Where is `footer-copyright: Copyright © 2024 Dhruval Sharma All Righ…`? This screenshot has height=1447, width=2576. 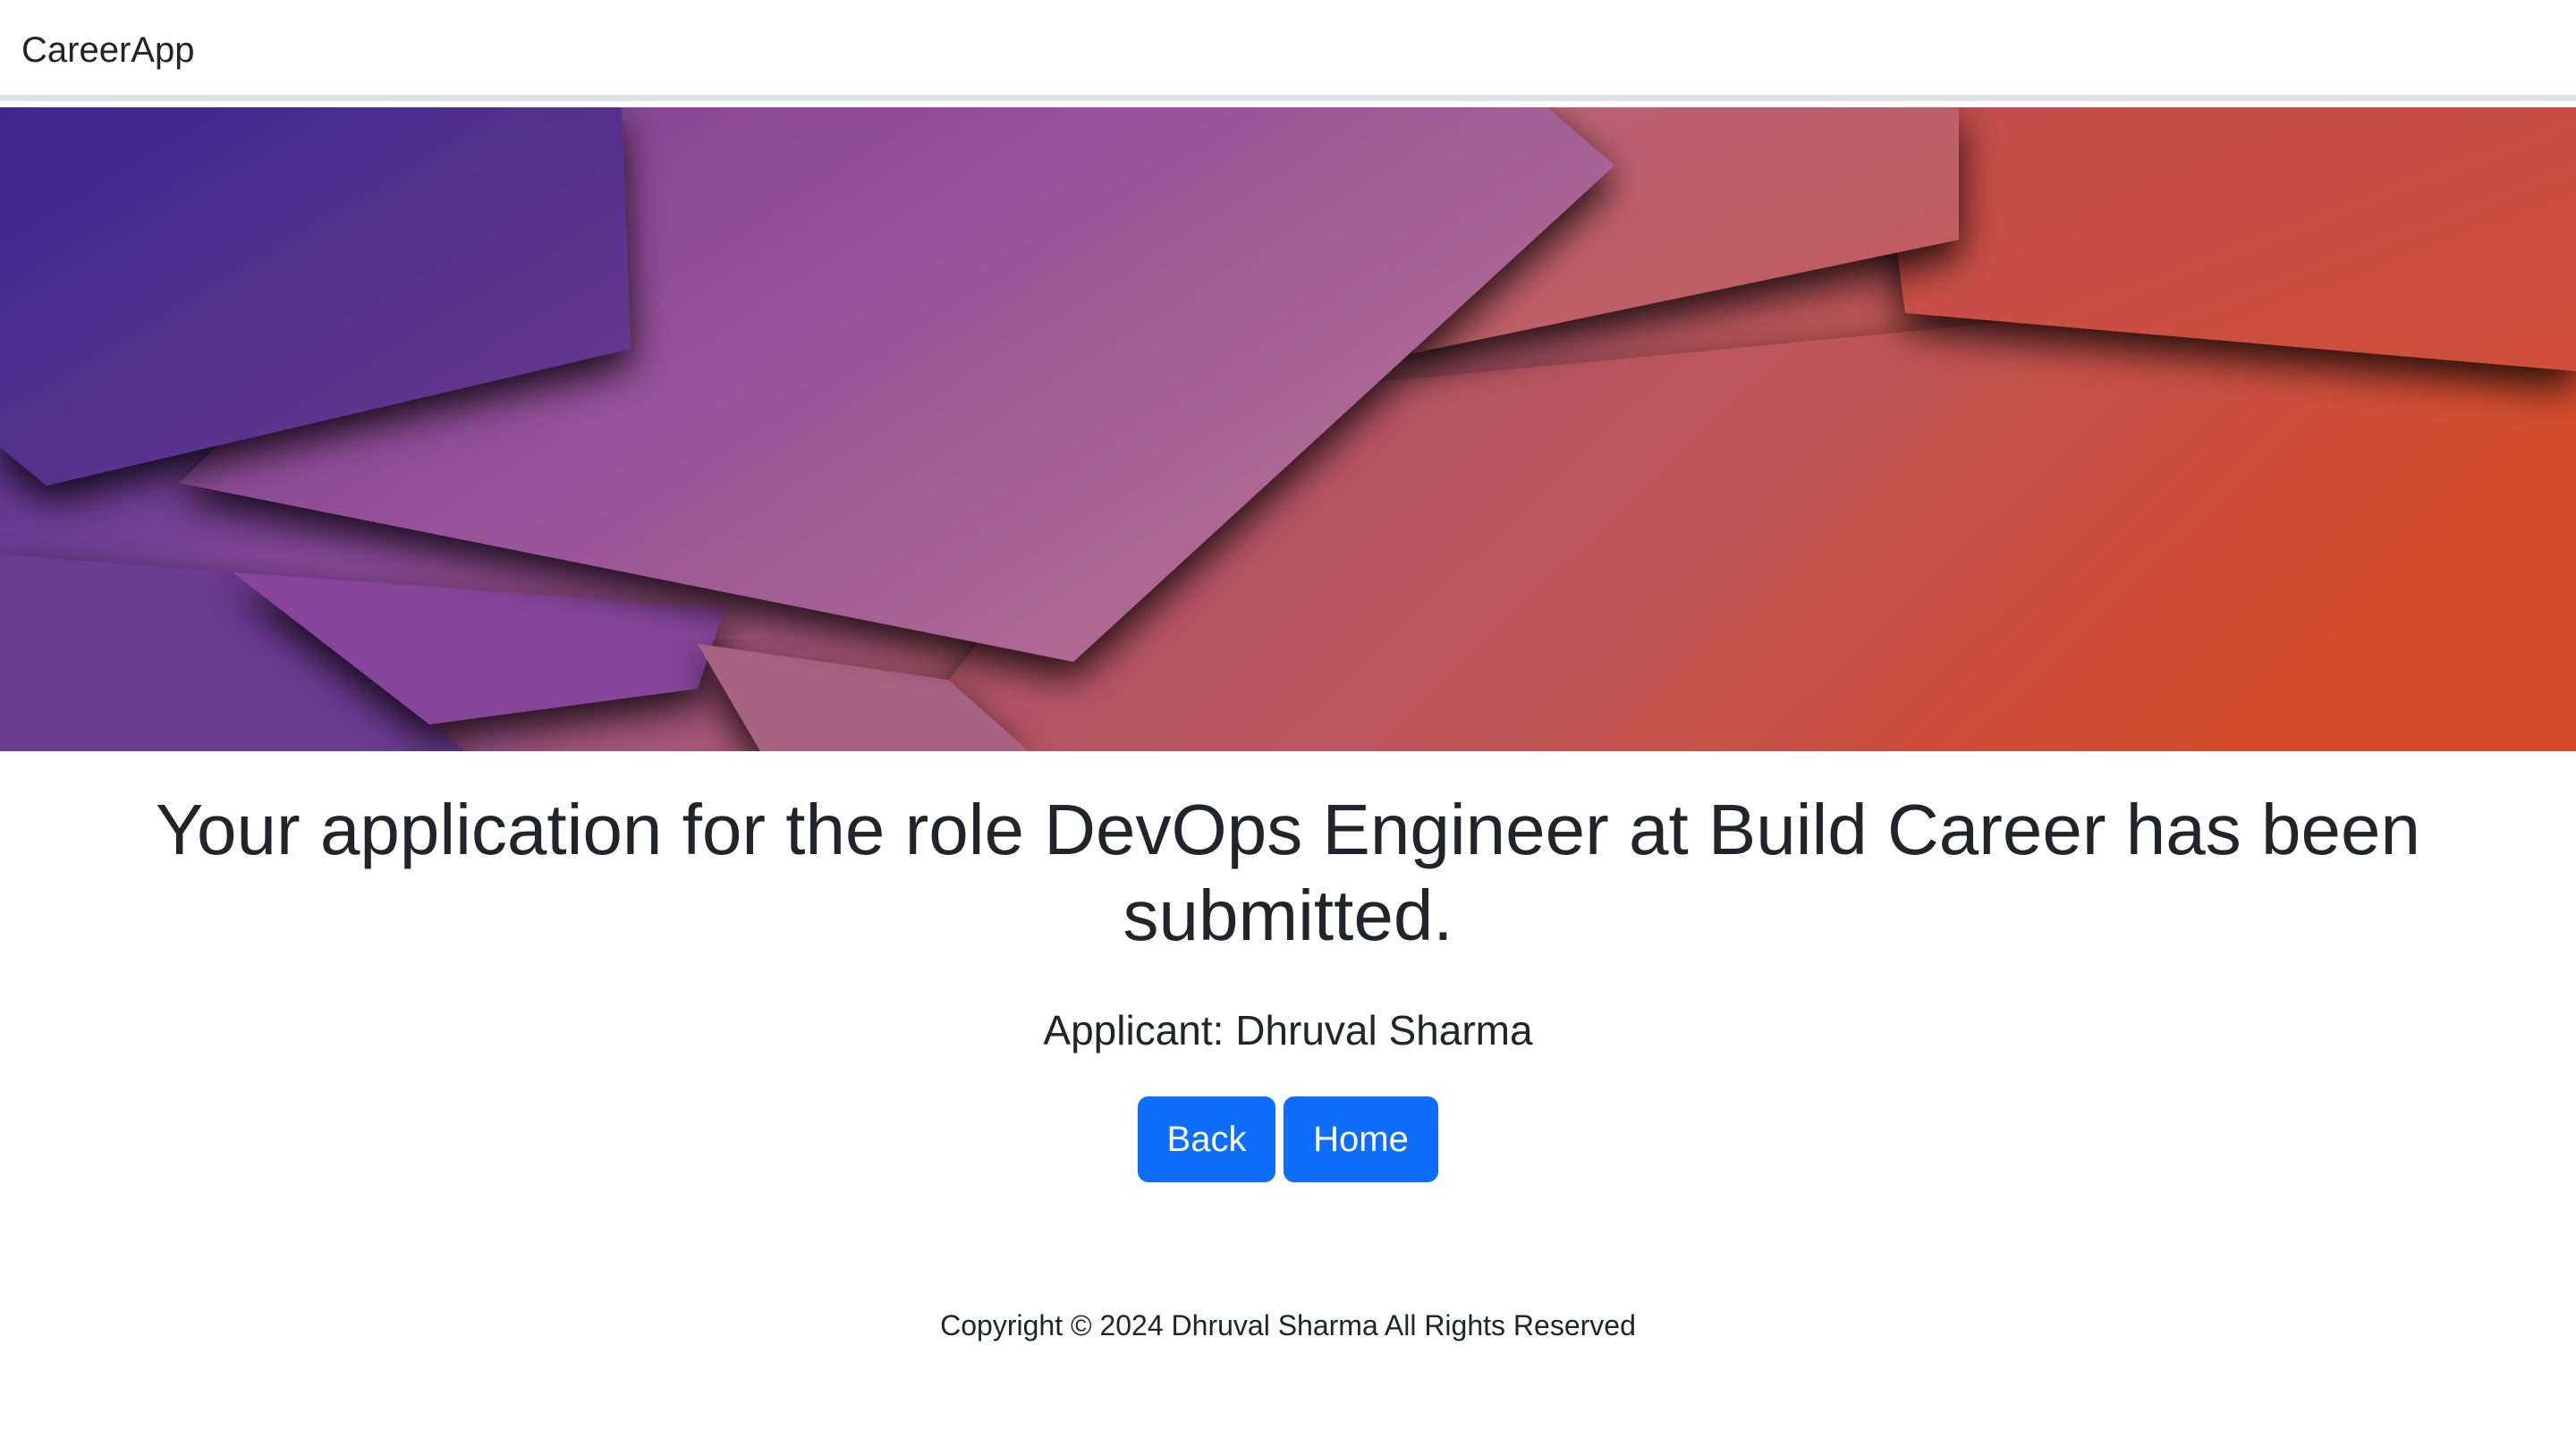
footer-copyright: Copyright © 2024 Dhruval Sharma All Righ… is located at coordinates (1288, 1325).